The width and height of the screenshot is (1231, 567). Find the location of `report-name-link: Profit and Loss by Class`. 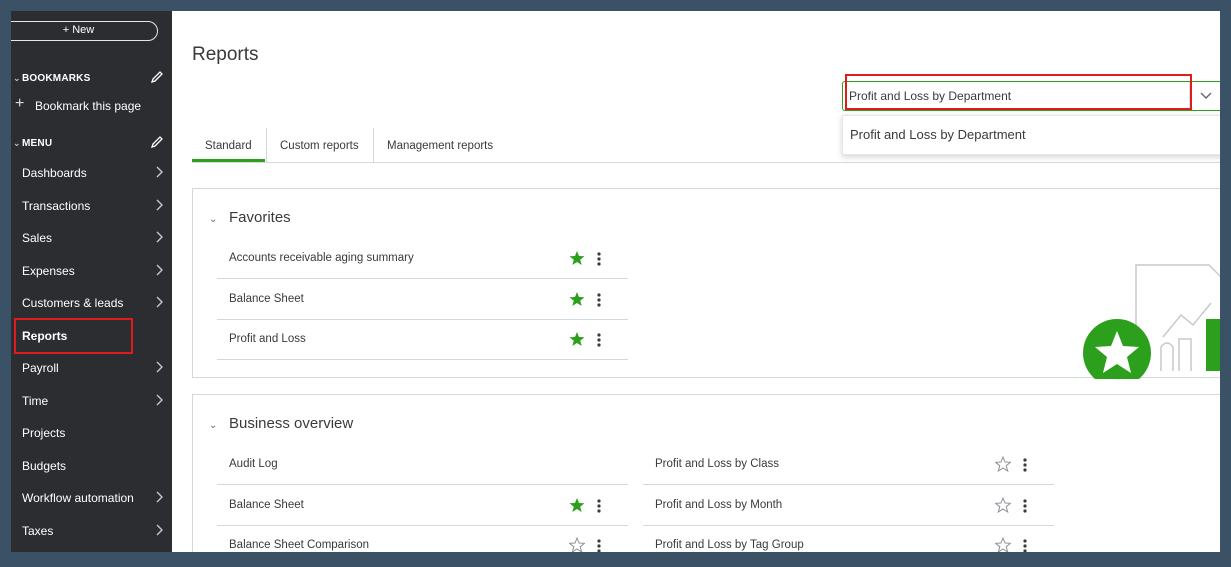

report-name-link: Profit and Loss by Class is located at coordinates (717, 464).